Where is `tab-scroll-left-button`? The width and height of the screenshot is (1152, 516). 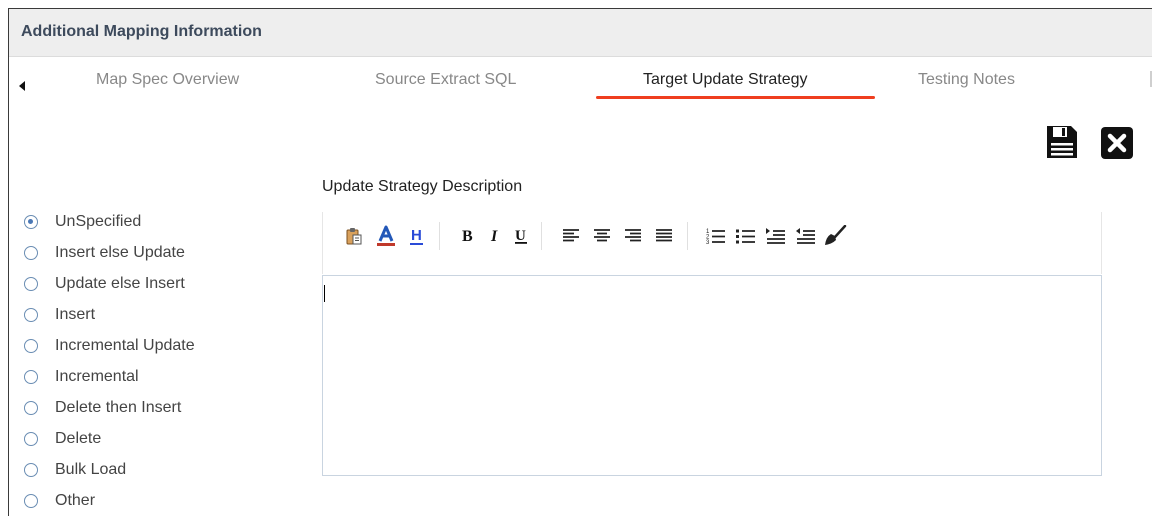
tab-scroll-left-button is located at coordinates (22, 86).